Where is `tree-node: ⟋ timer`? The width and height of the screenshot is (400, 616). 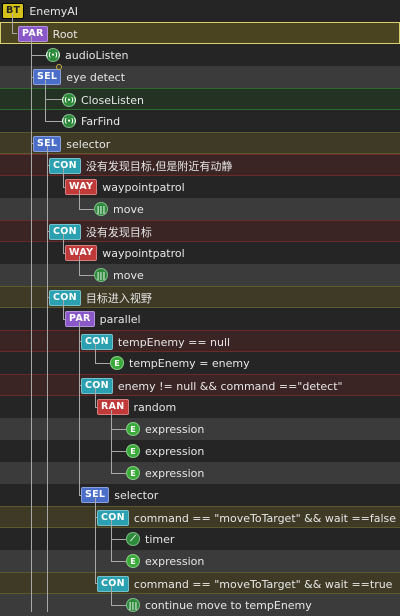
tree-node: ⟋ timer is located at coordinates (150, 539).